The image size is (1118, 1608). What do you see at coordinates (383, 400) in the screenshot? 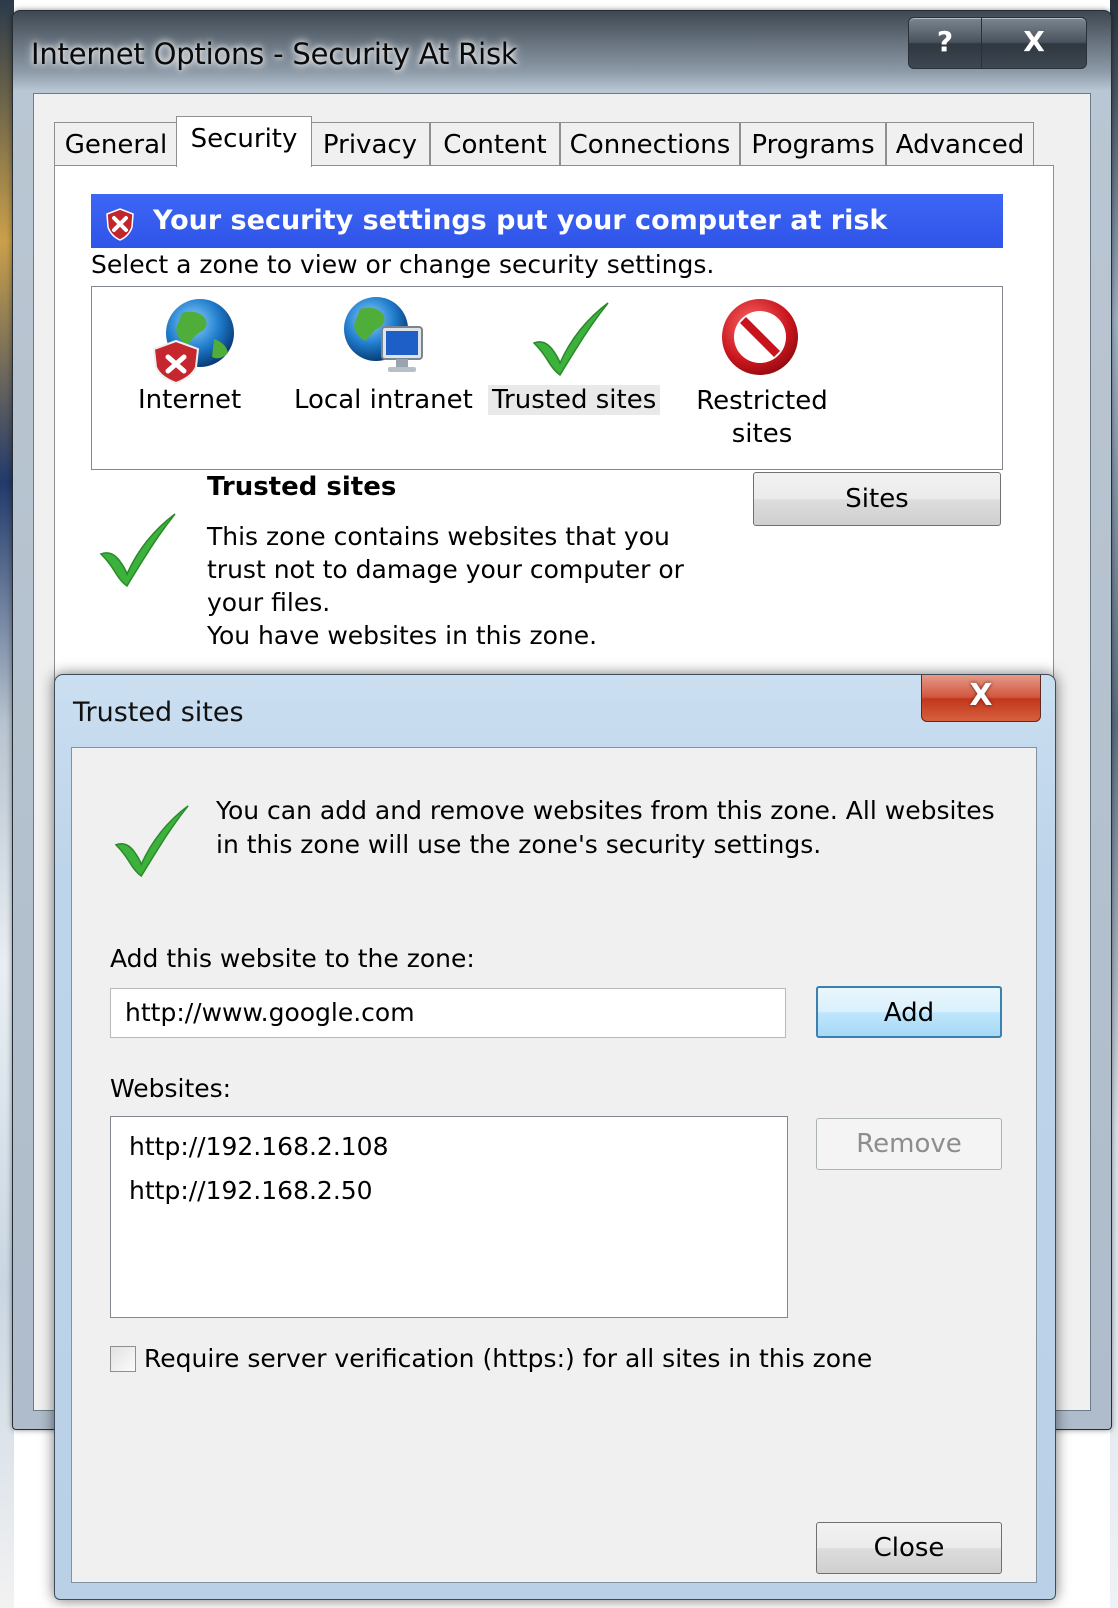
I see `zone-local-intranet-label: Local intranet` at bounding box center [383, 400].